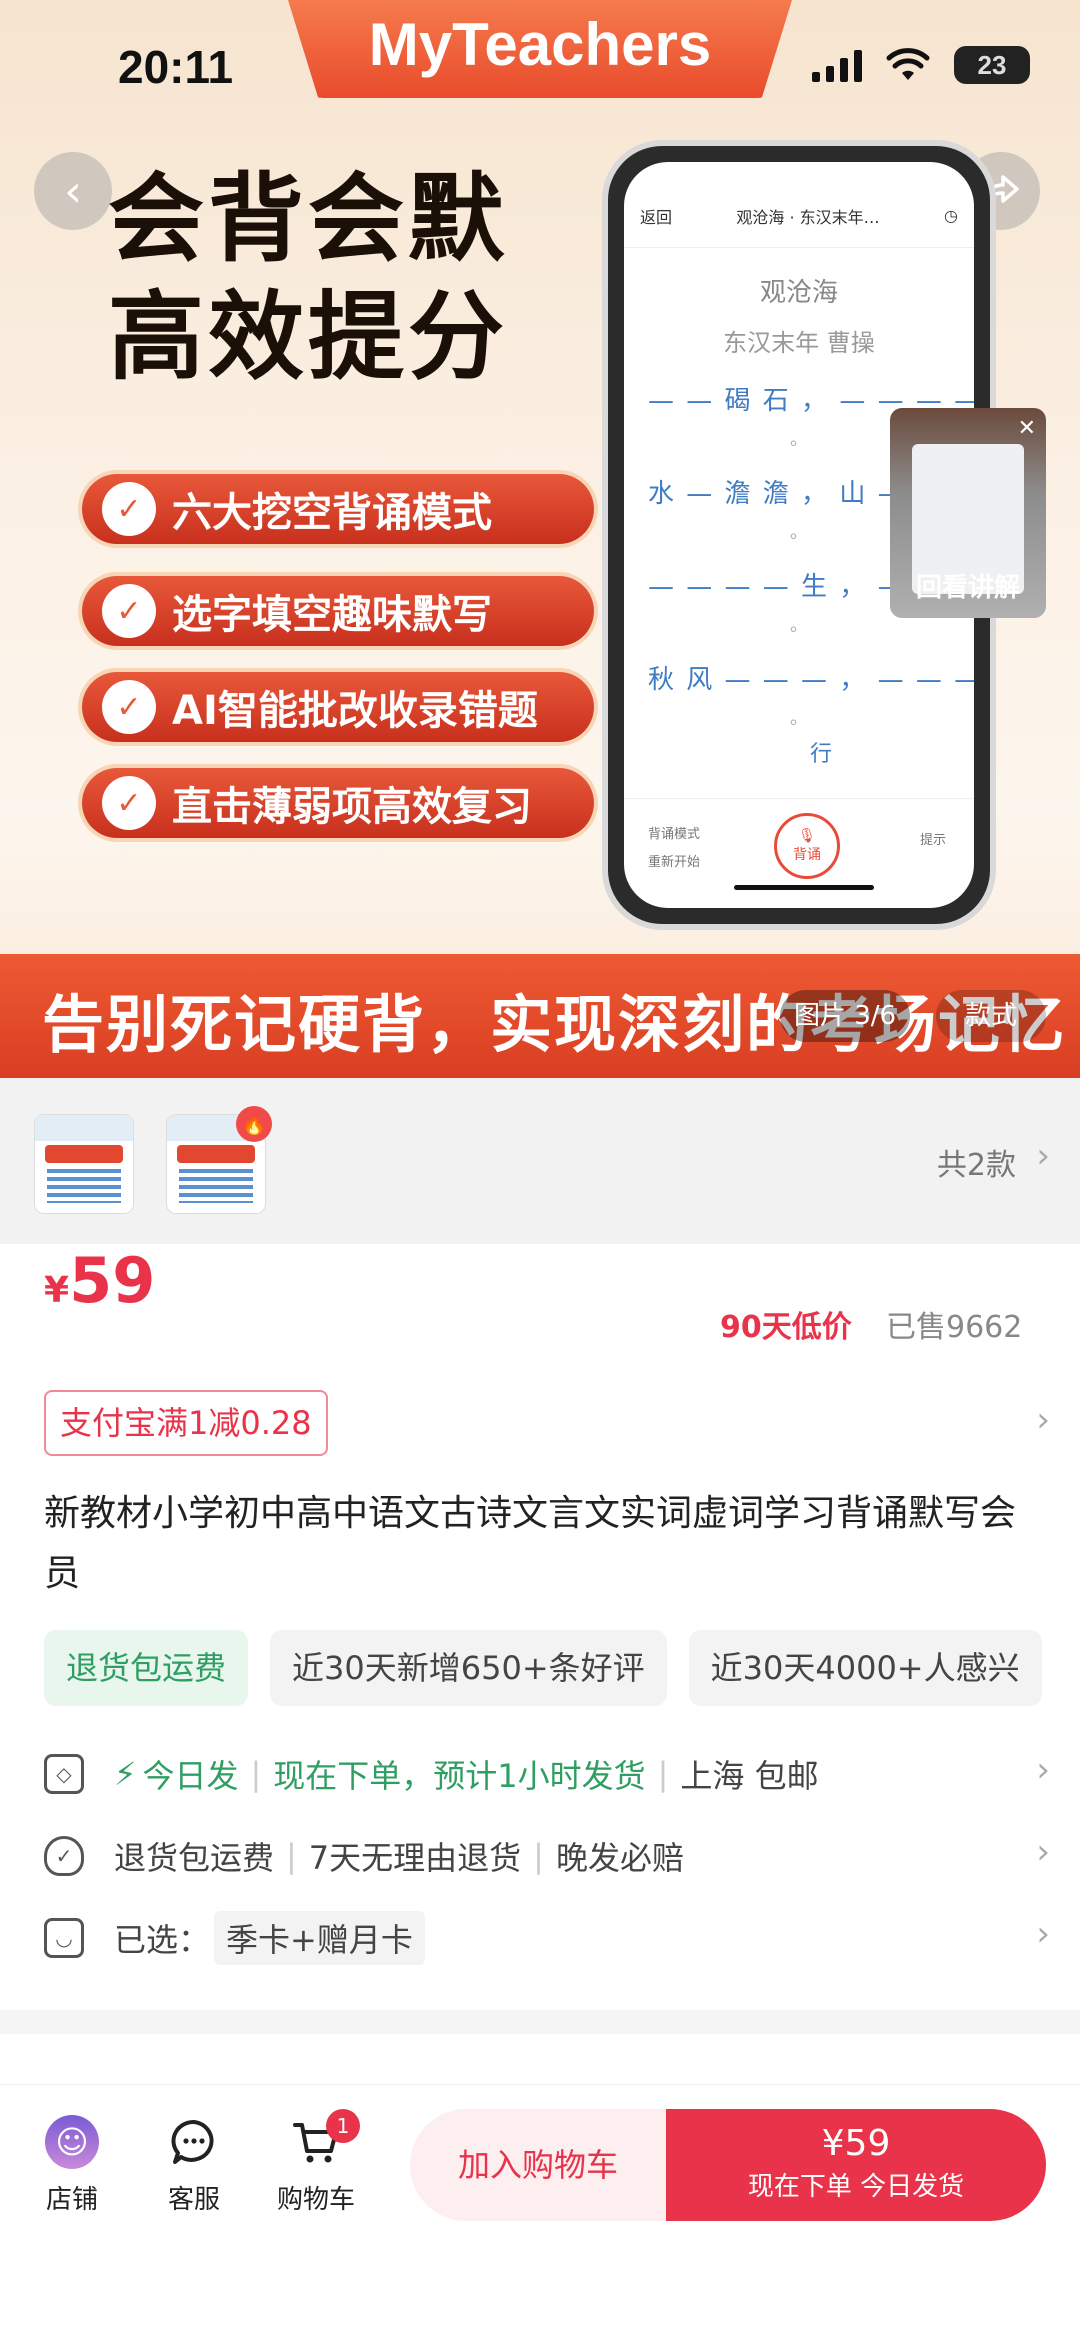 The image size is (1080, 2337). I want to click on feature-pill: ✓ 六大挖空背诵模式, so click(338, 509).